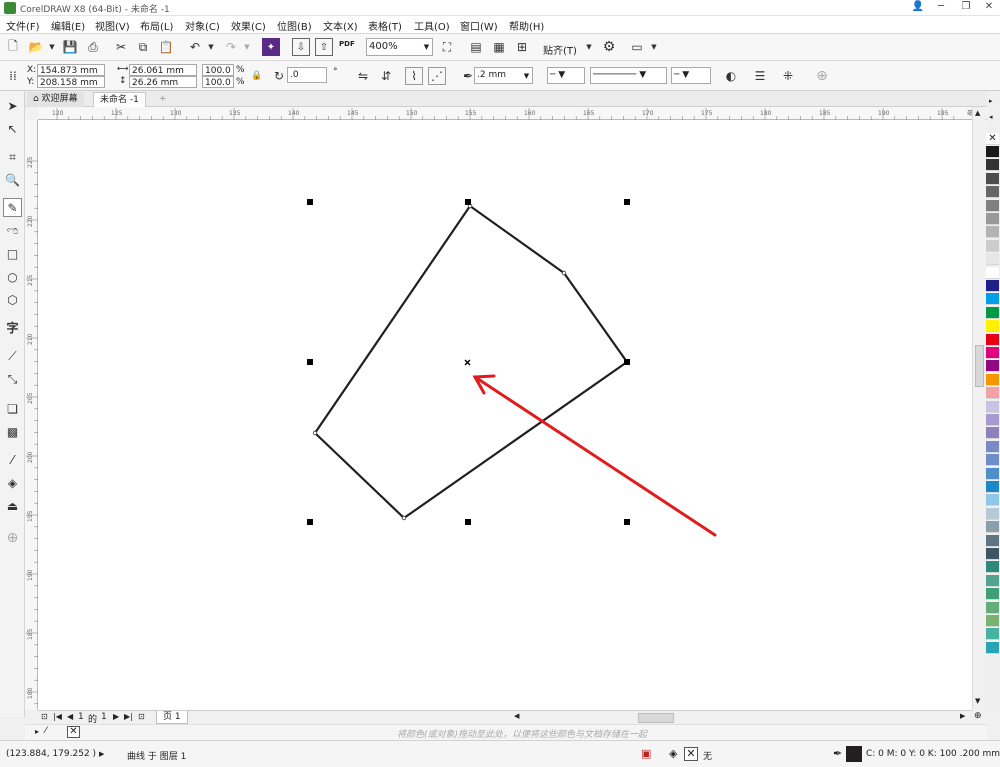 This screenshot has width=1000, height=767. Describe the element at coordinates (691, 754) in the screenshot. I see `fill-none-swatch-icon: ✕` at that location.